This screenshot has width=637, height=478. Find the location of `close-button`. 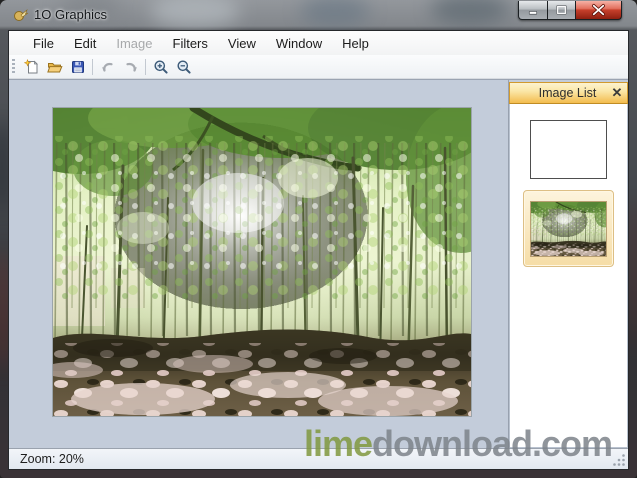

close-button is located at coordinates (599, 10).